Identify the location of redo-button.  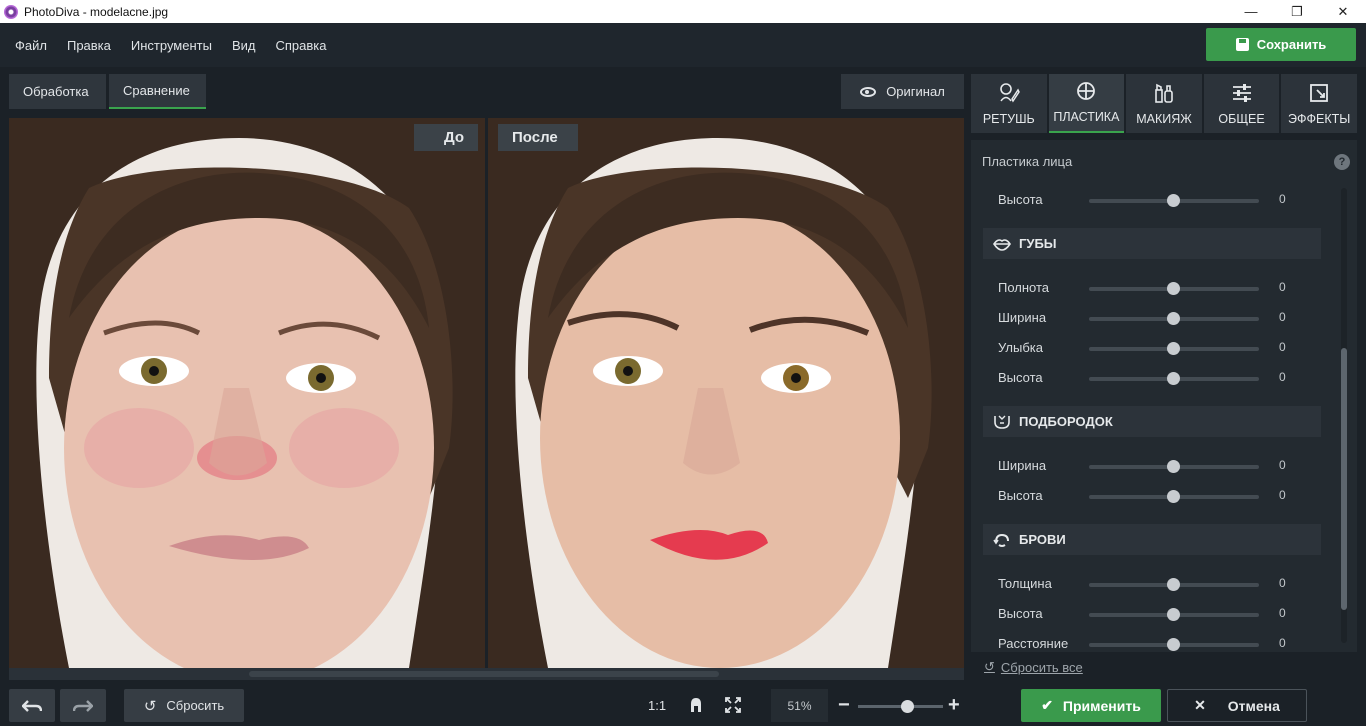
(83, 705).